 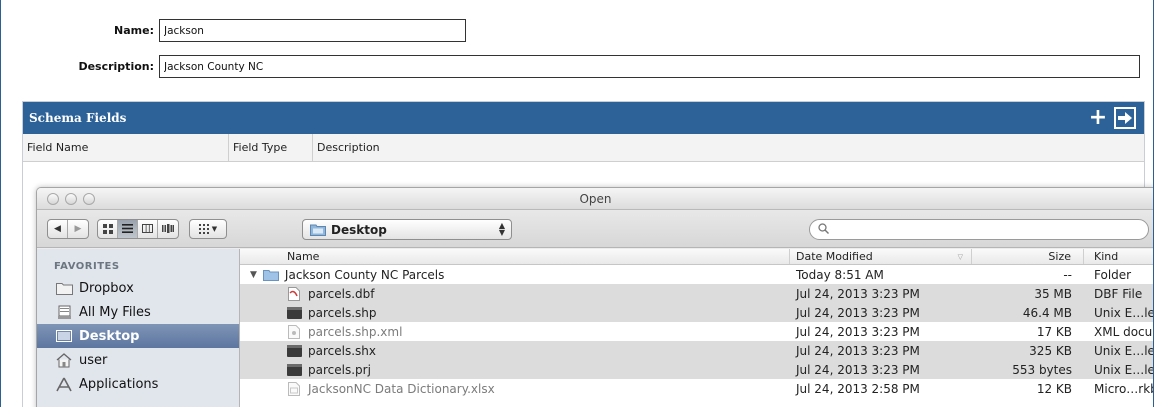 I want to click on column-name: Name, so click(x=515, y=256).